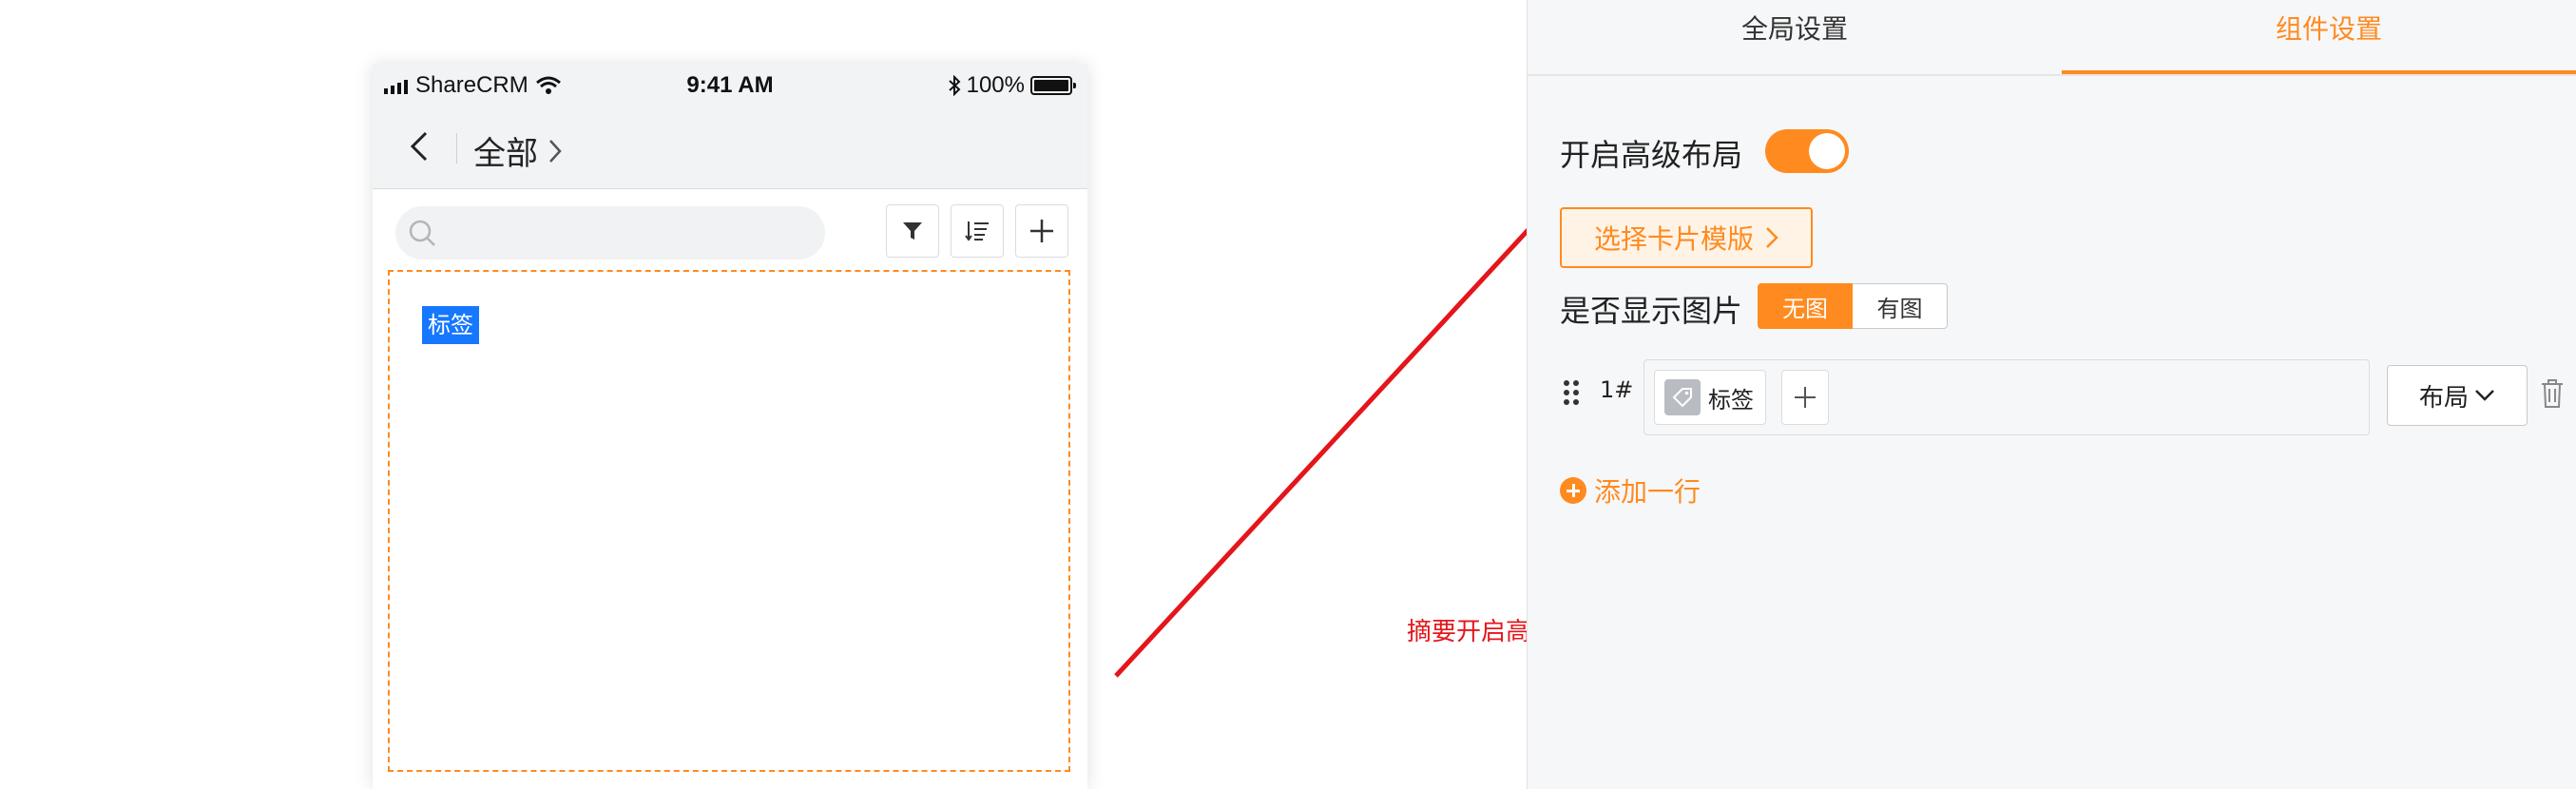  I want to click on add-button, so click(1041, 231).